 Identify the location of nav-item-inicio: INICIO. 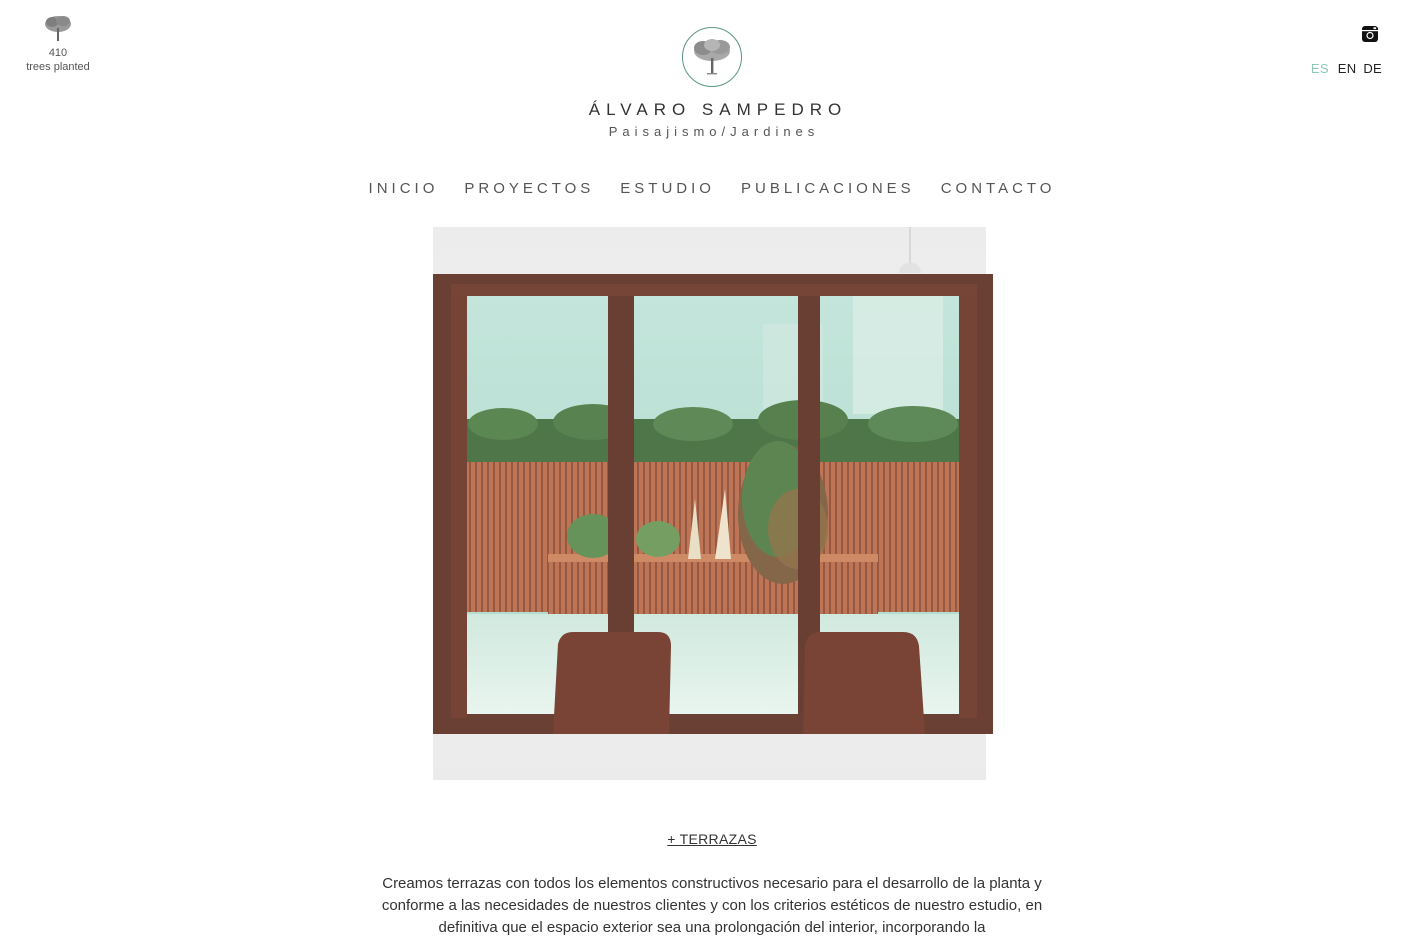
(404, 188).